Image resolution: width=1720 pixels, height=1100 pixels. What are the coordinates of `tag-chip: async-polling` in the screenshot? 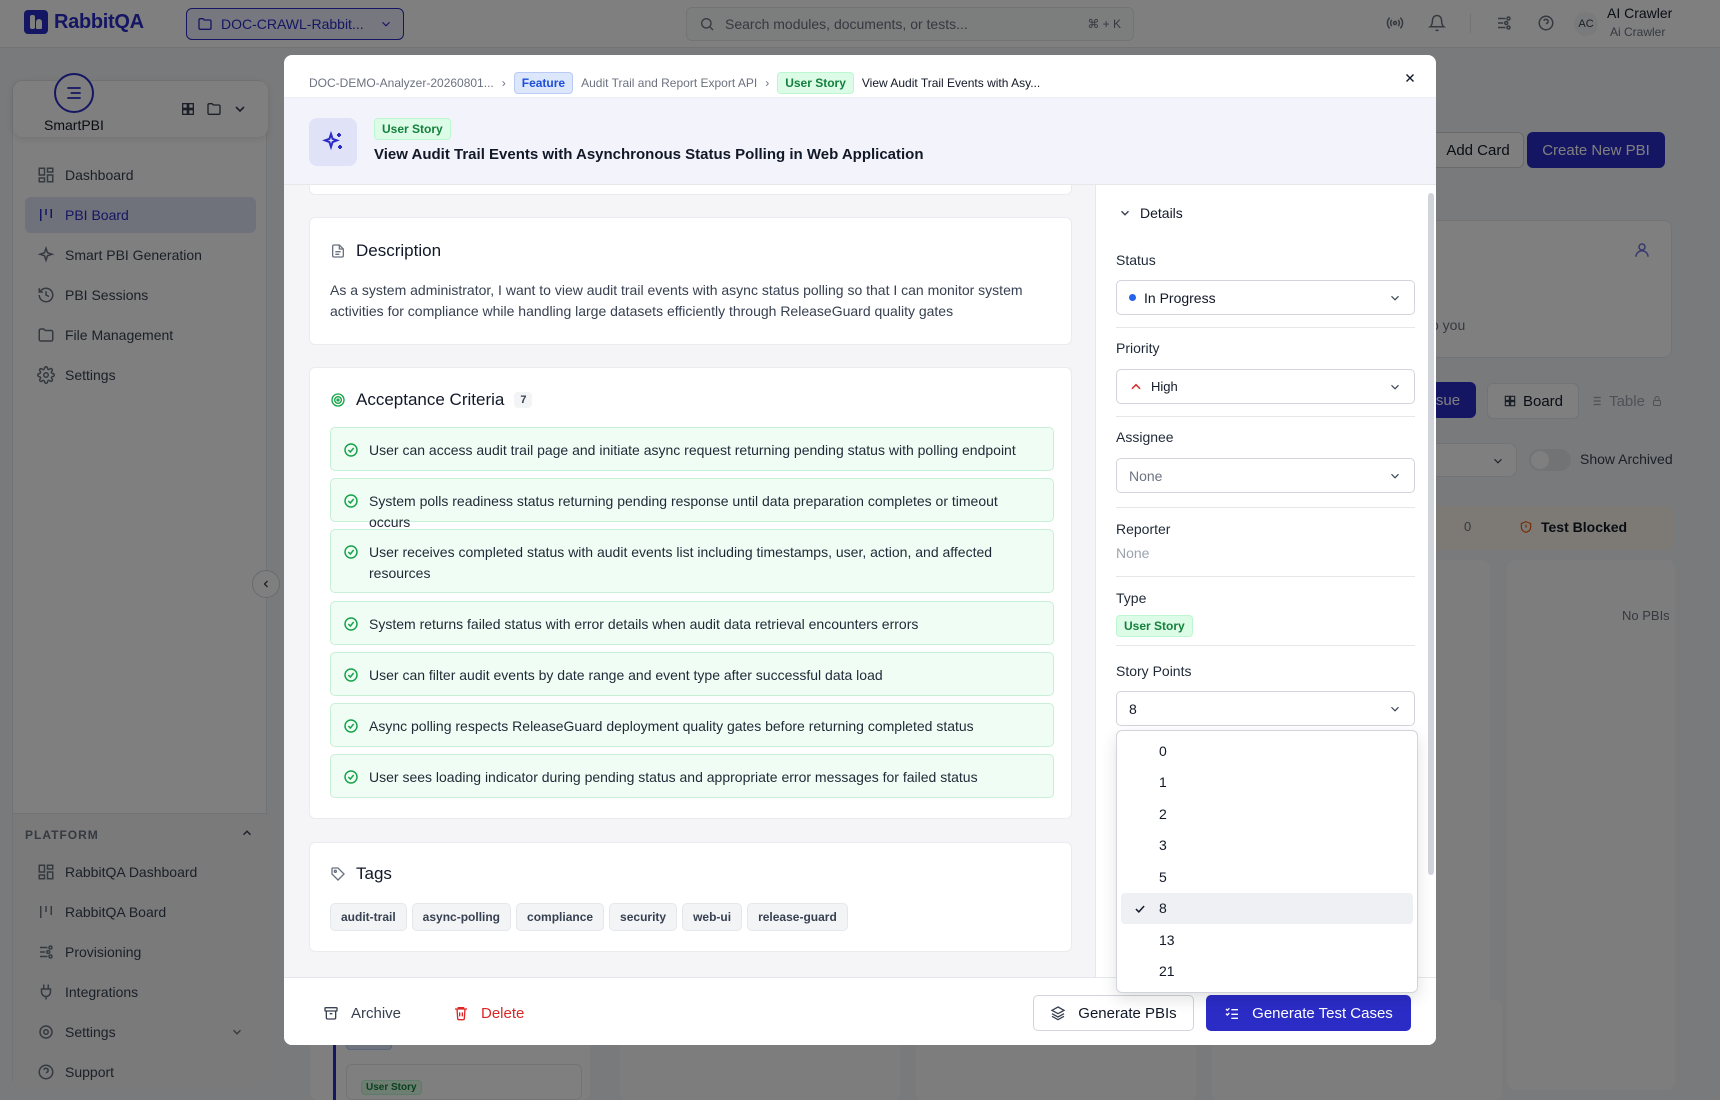 It's located at (461, 917).